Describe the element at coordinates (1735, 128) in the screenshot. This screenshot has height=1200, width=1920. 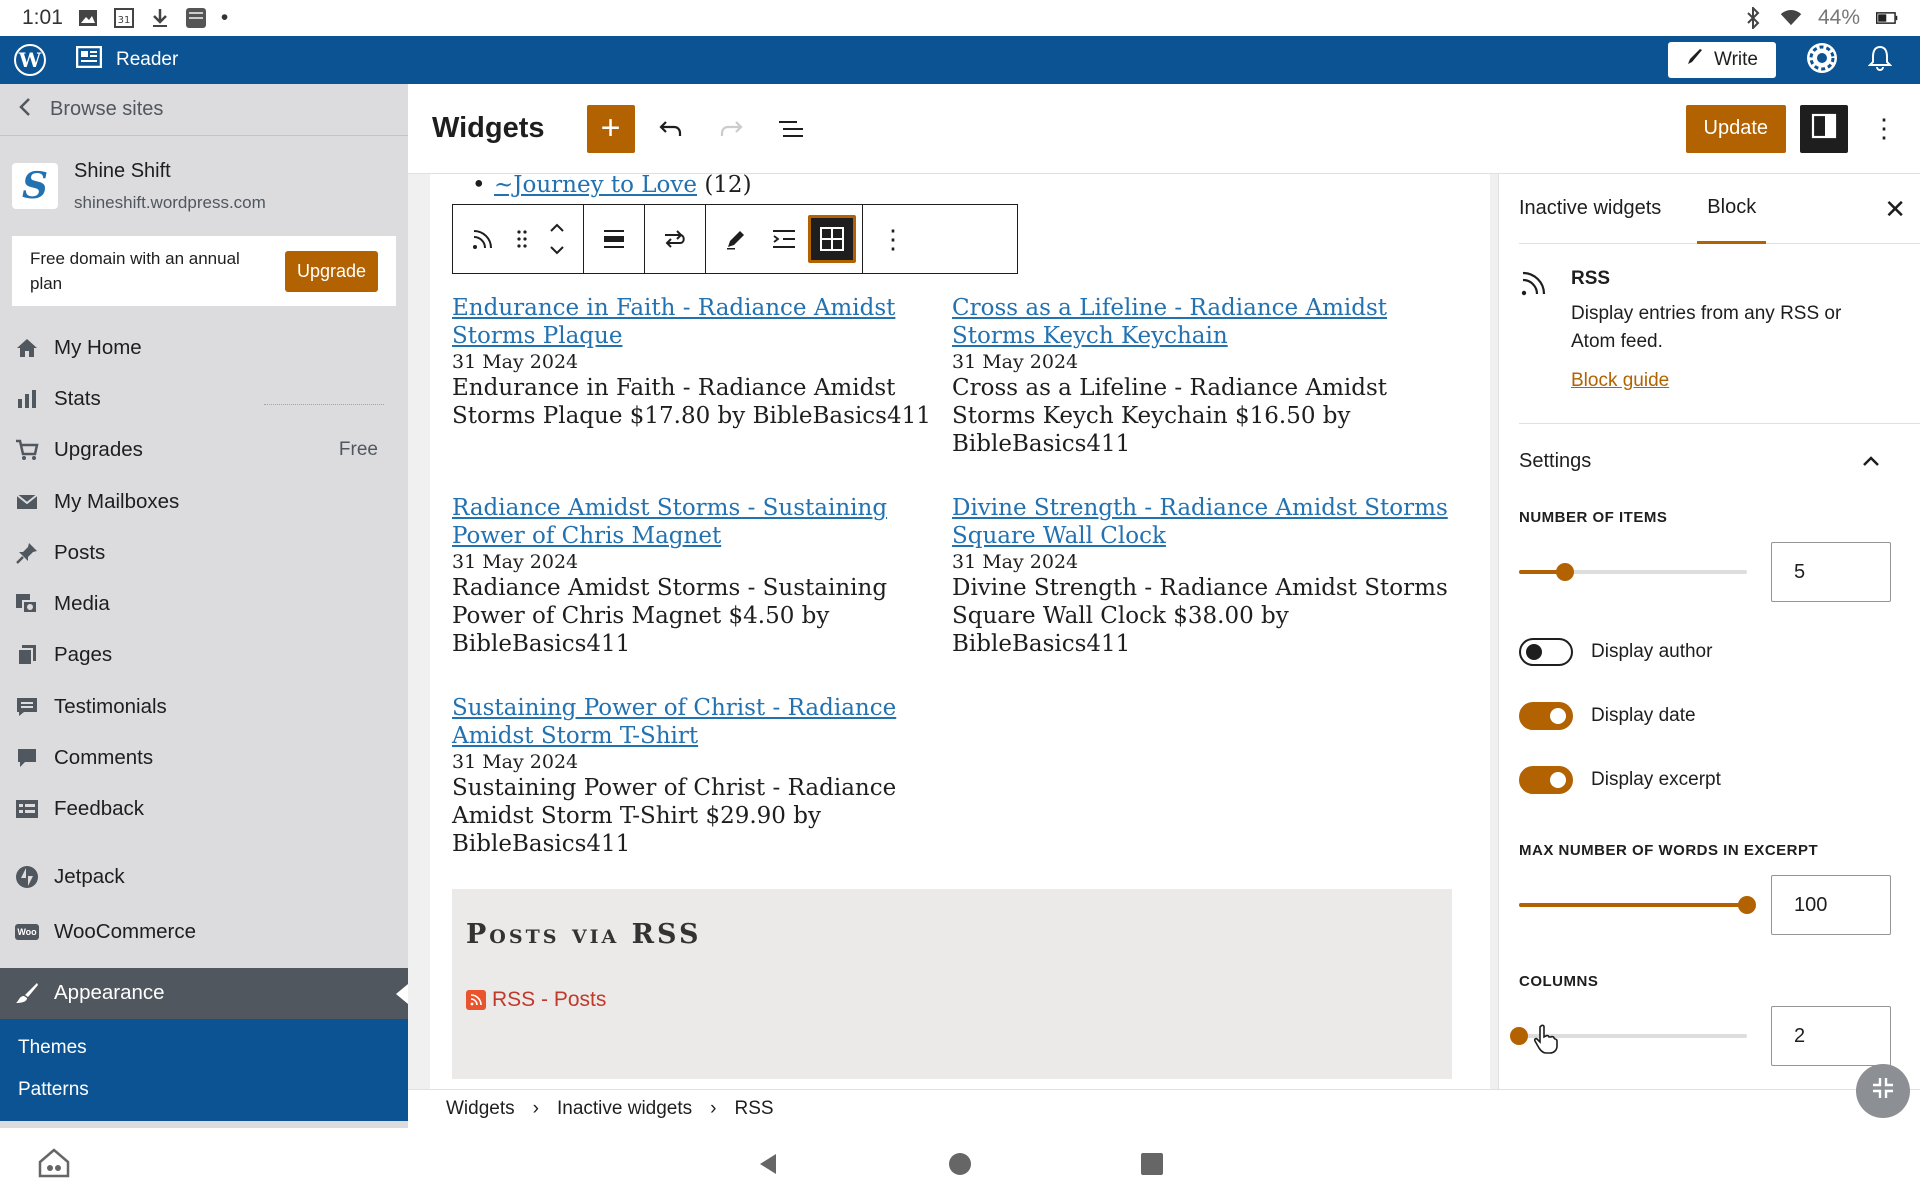
I see `update-button: Update` at that location.